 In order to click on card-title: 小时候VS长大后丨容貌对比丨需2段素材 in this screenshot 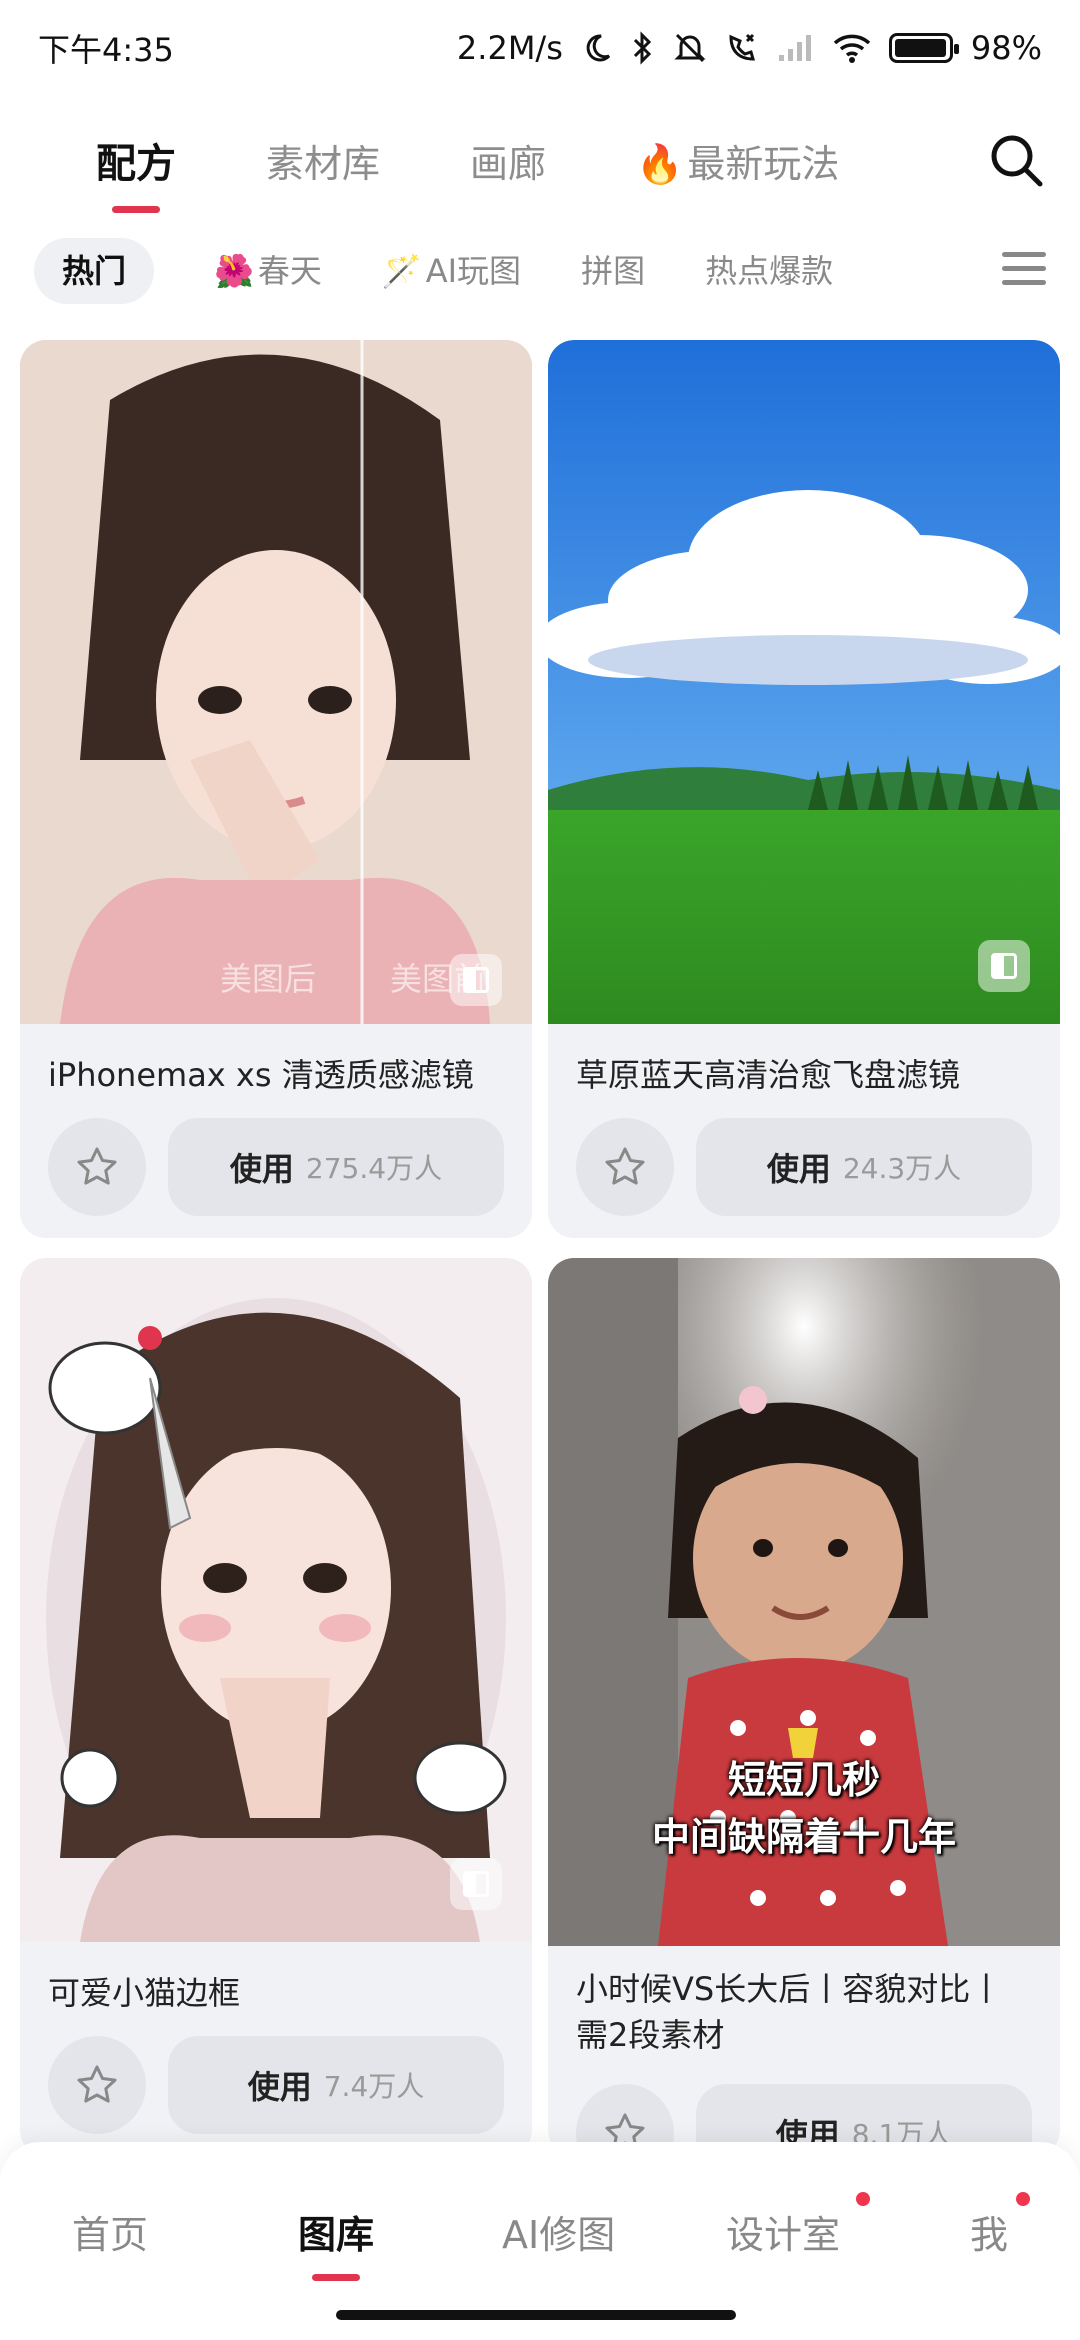, I will do `click(789, 2012)`.